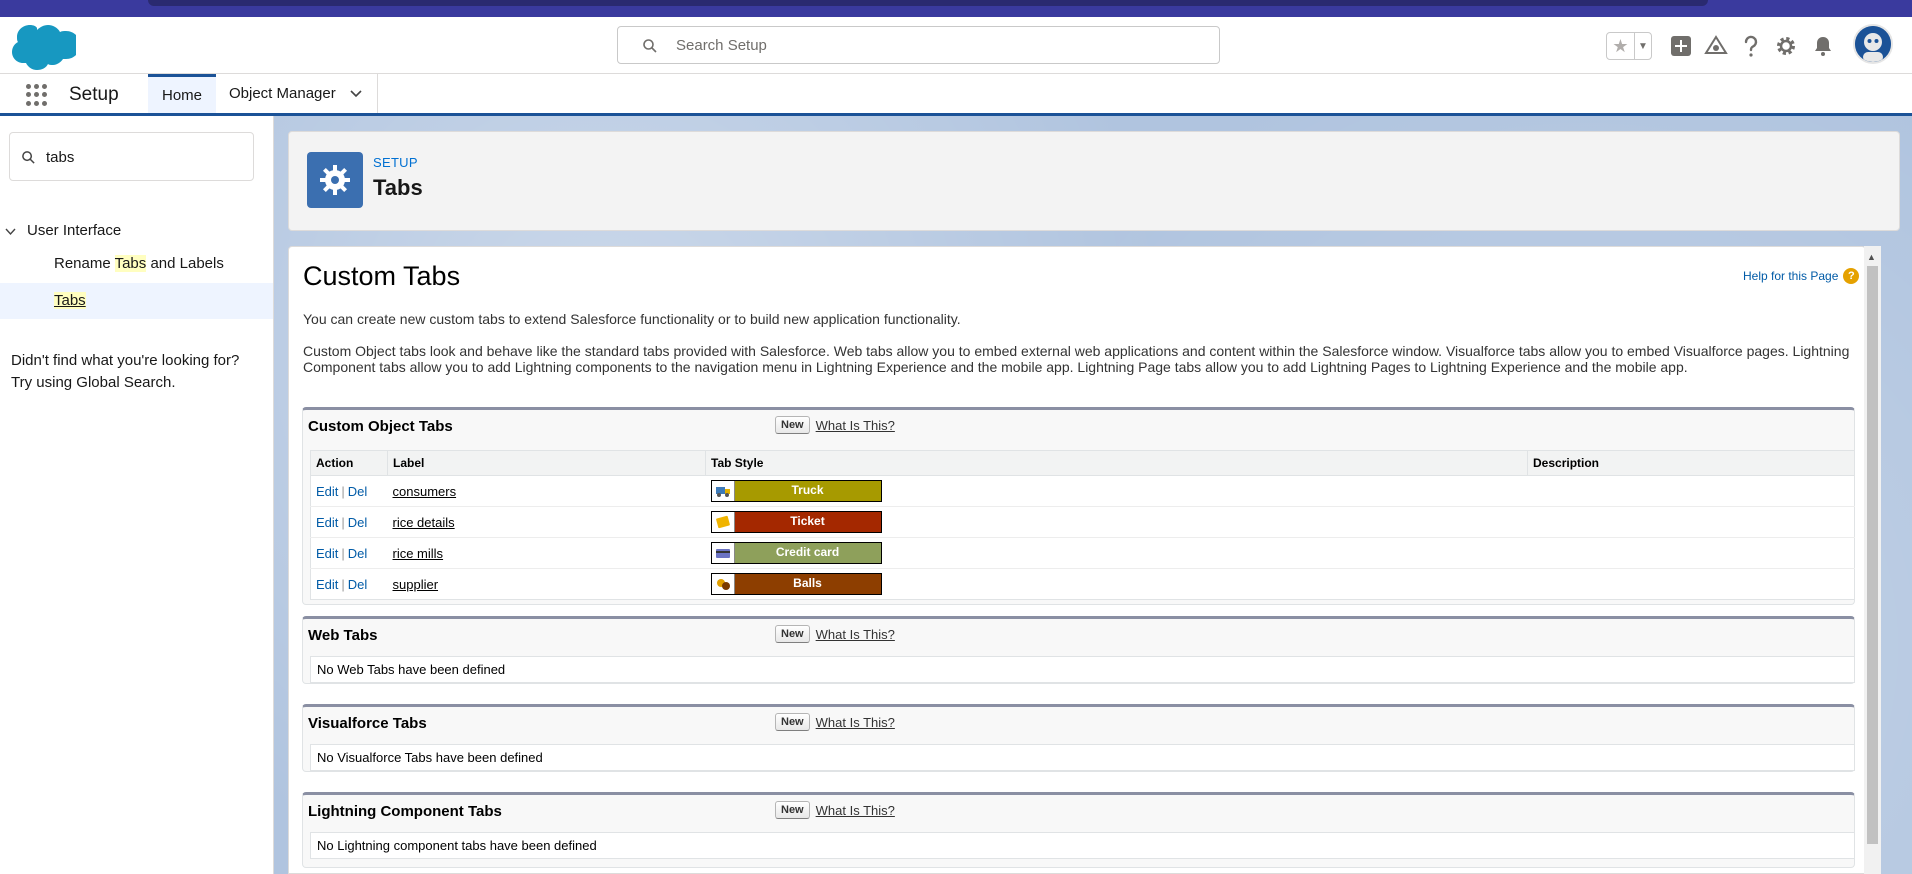 Image resolution: width=1912 pixels, height=874 pixels. Describe the element at coordinates (796, 522) in the screenshot. I see `tab-style-swatch: Ticket` at that location.